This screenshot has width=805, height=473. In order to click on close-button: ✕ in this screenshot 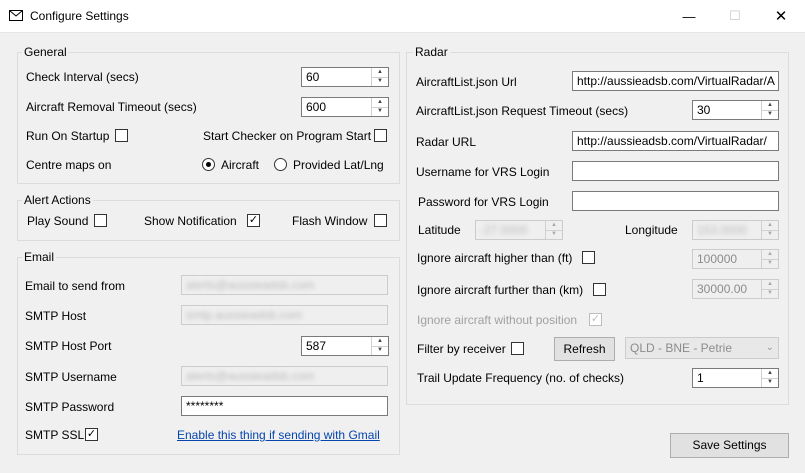, I will do `click(781, 16)`.